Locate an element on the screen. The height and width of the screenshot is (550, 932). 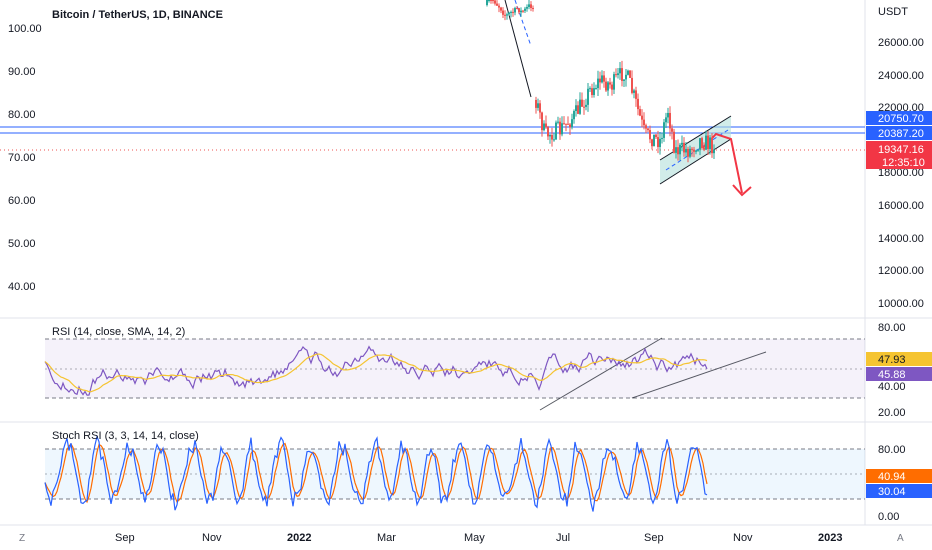
rsi-axis-label: 20.00 is located at coordinates (892, 413).